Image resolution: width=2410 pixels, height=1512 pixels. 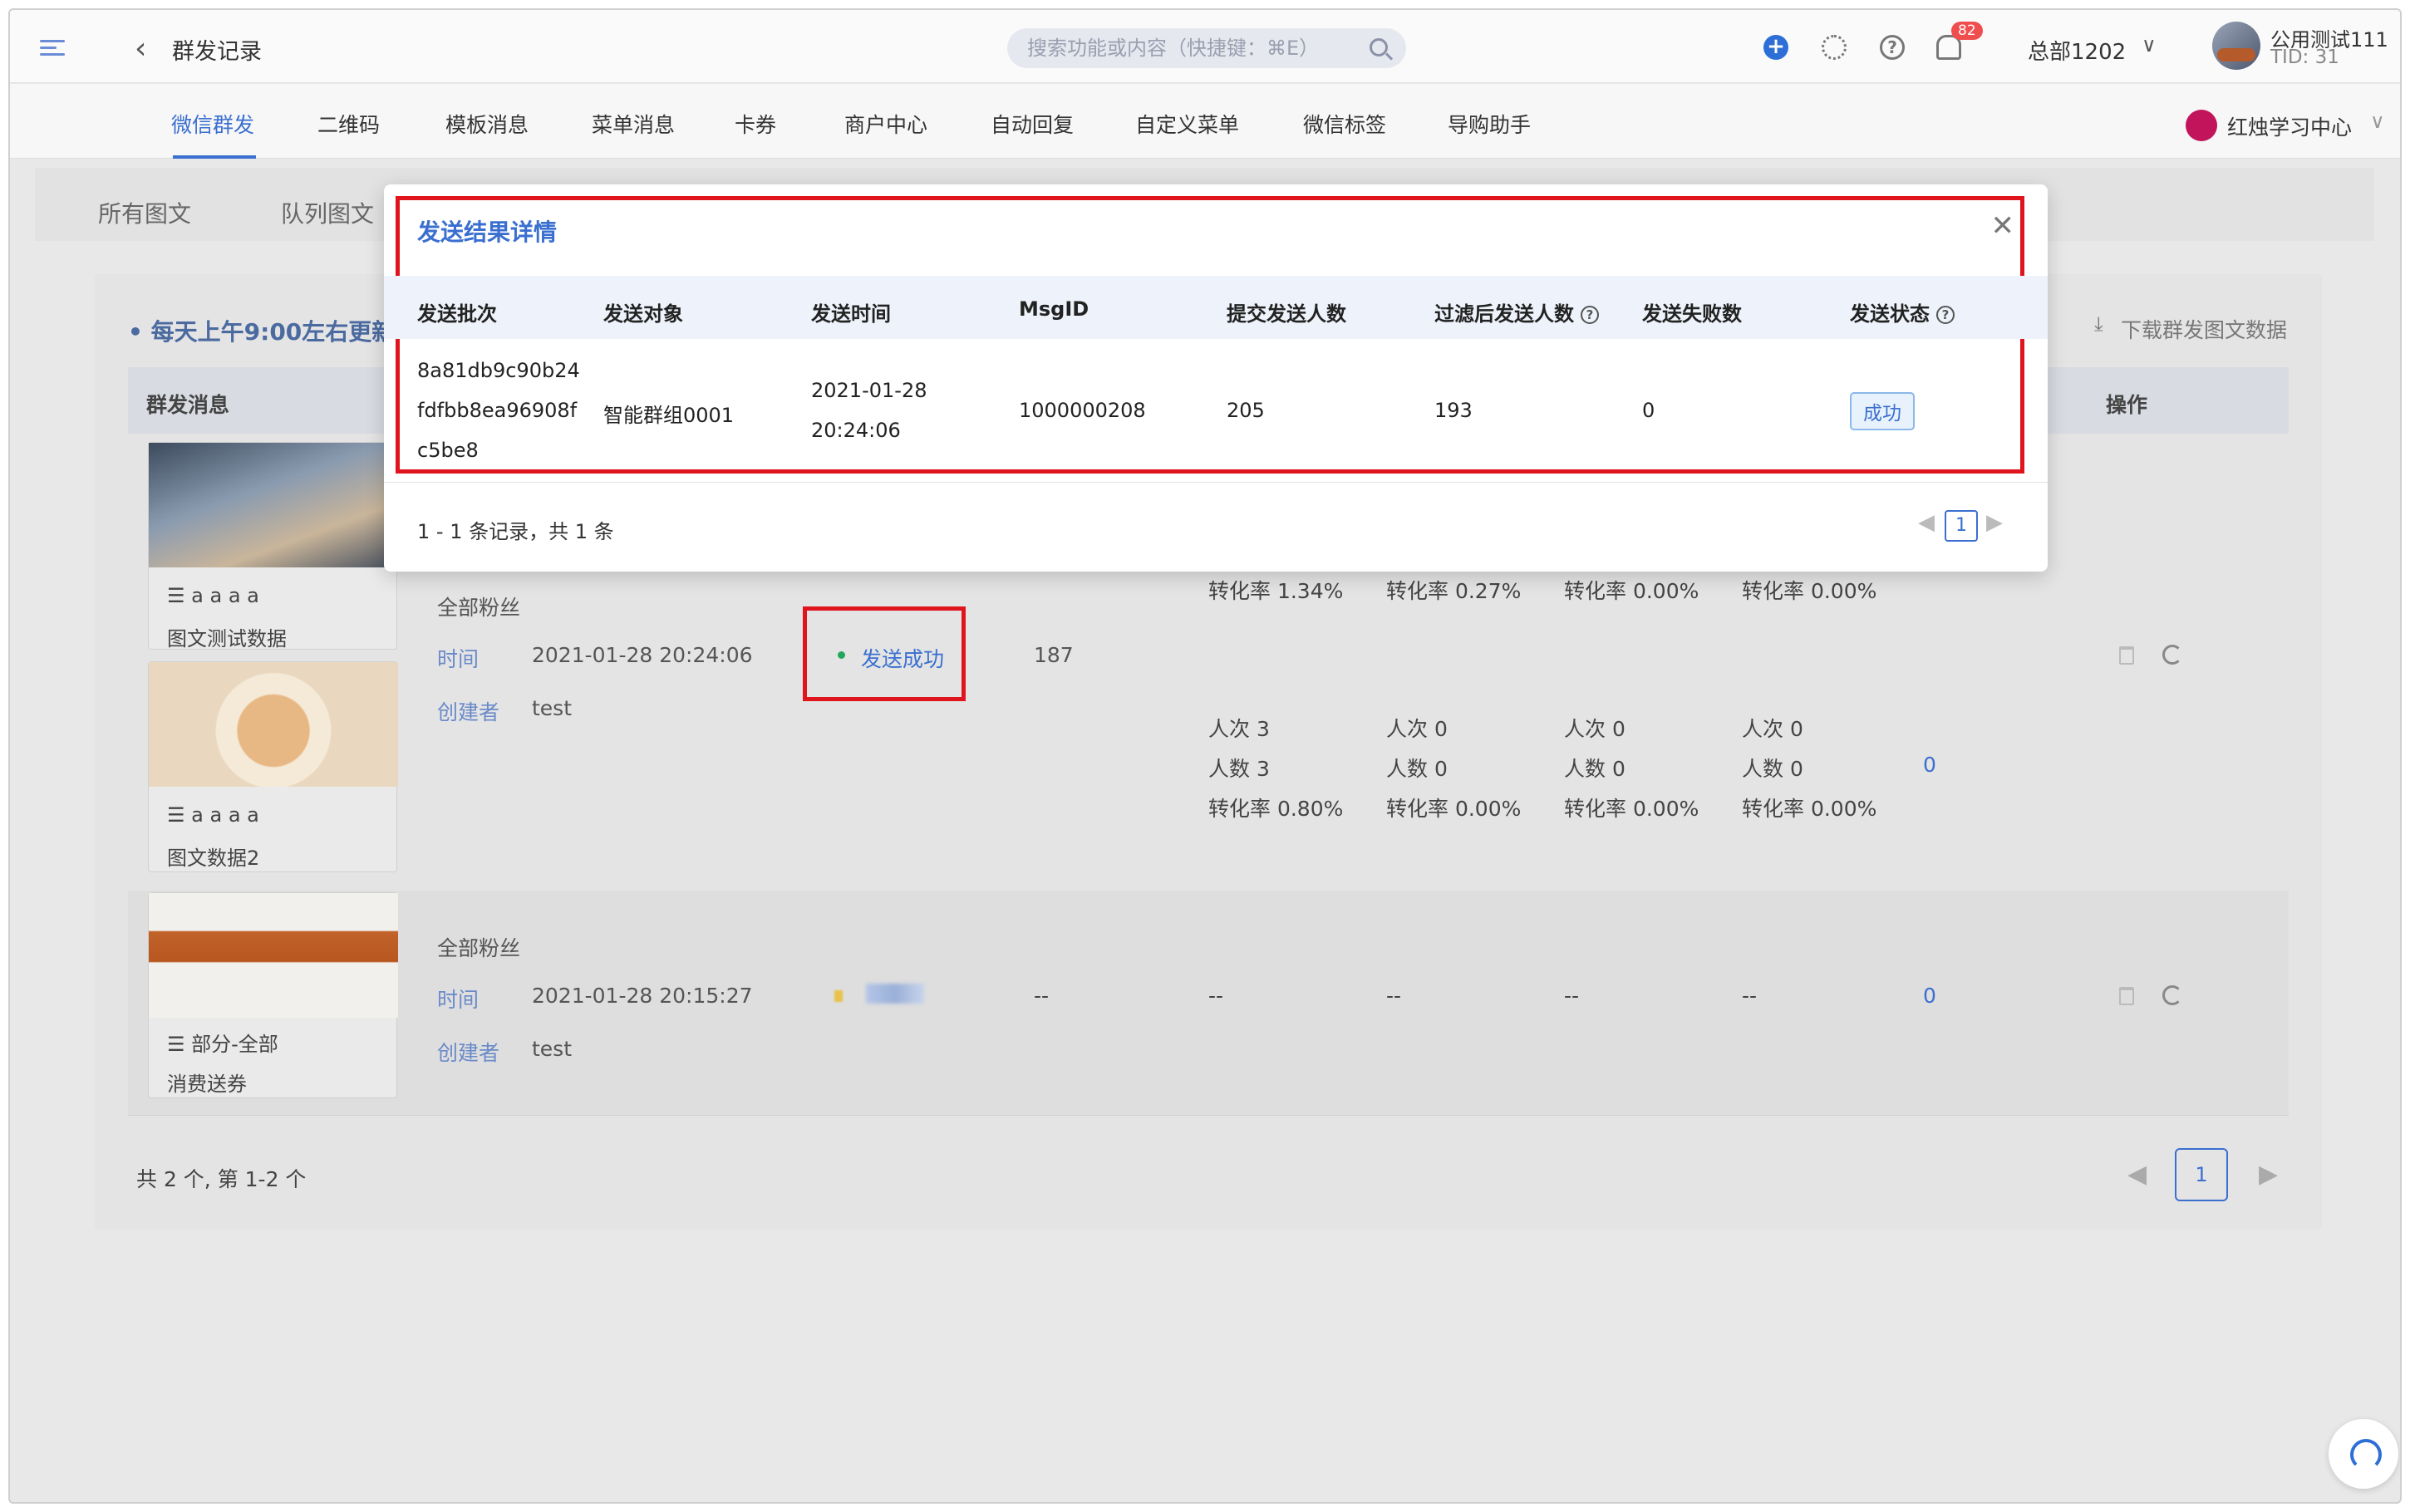 What do you see at coordinates (2098, 324) in the screenshot?
I see `download-icon: ⤓` at bounding box center [2098, 324].